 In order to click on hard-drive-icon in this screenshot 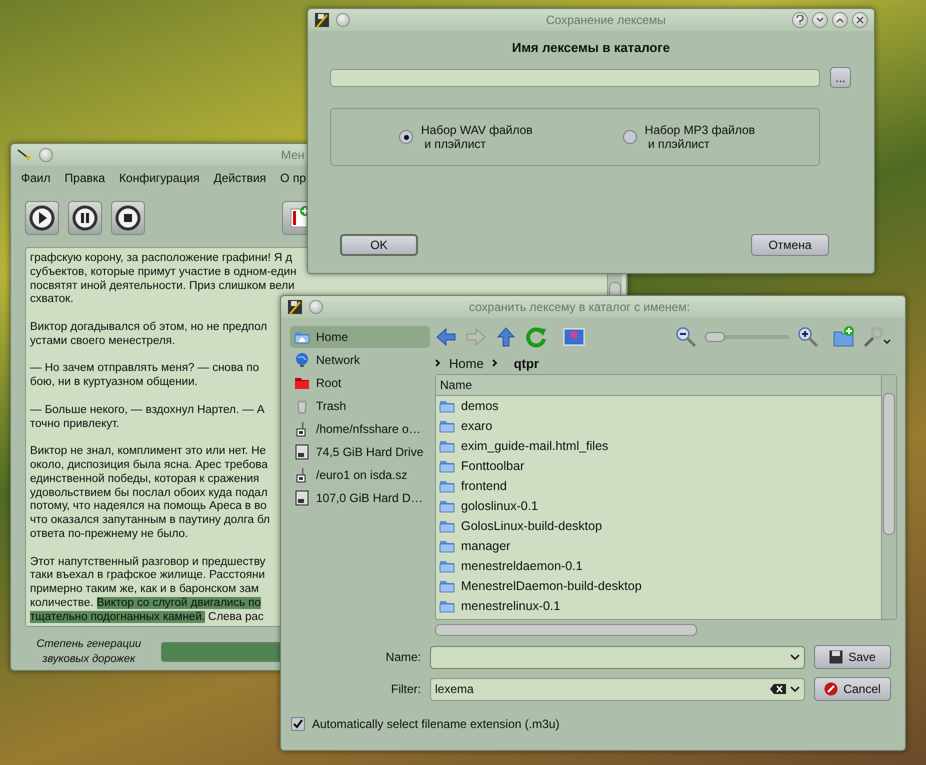, I will do `click(302, 498)`.